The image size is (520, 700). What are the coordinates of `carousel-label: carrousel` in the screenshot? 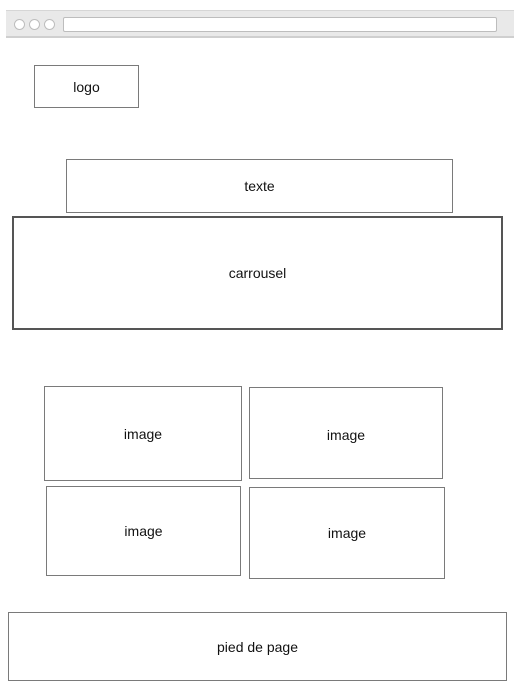 It's located at (257, 273).